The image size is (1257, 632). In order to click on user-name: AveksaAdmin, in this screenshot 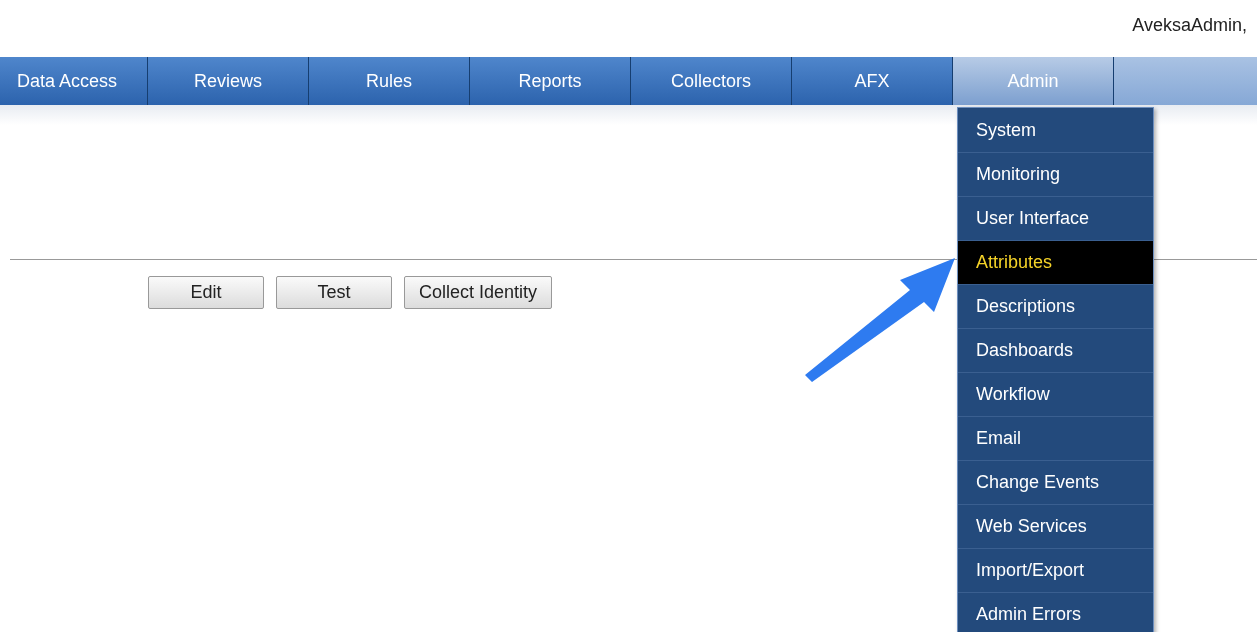, I will do `click(1189, 25)`.